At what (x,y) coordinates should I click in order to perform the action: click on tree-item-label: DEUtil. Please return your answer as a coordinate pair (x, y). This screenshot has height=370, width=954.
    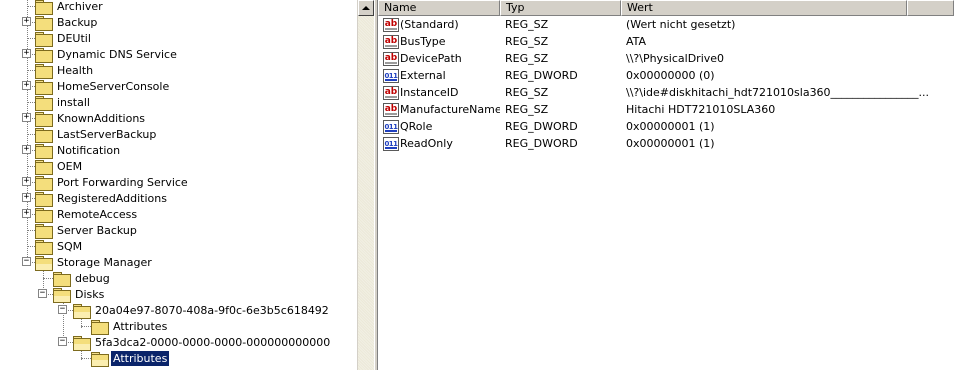
    Looking at the image, I should click on (74, 38).